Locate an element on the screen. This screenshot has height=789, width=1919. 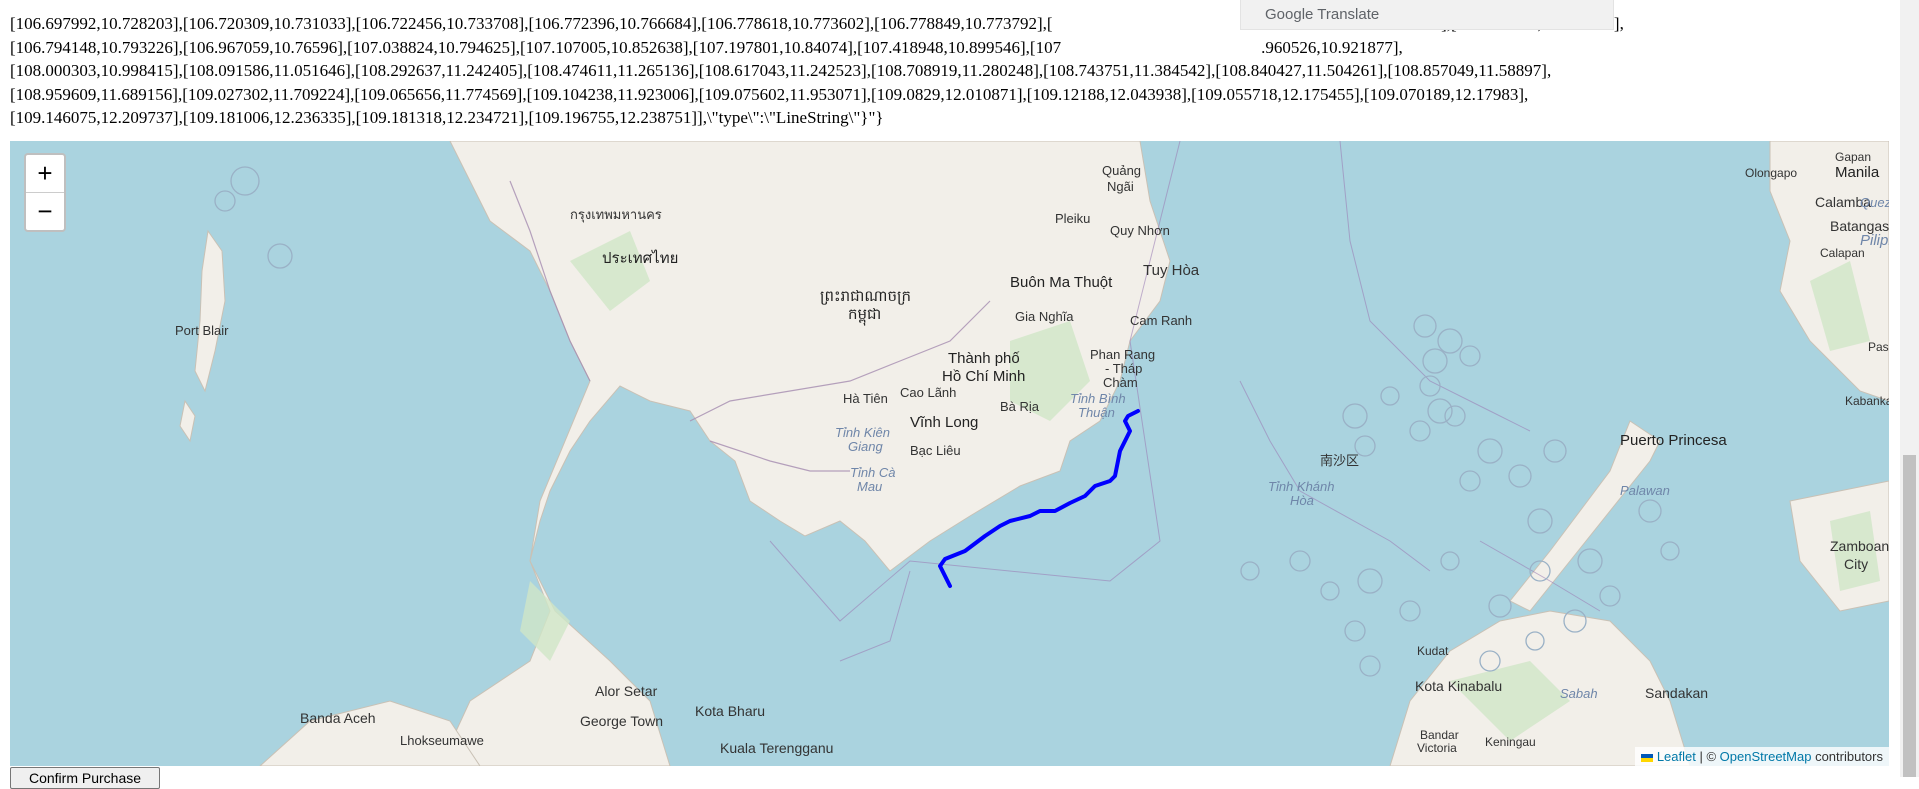
map-label: Bạc Liêu is located at coordinates (935, 450).